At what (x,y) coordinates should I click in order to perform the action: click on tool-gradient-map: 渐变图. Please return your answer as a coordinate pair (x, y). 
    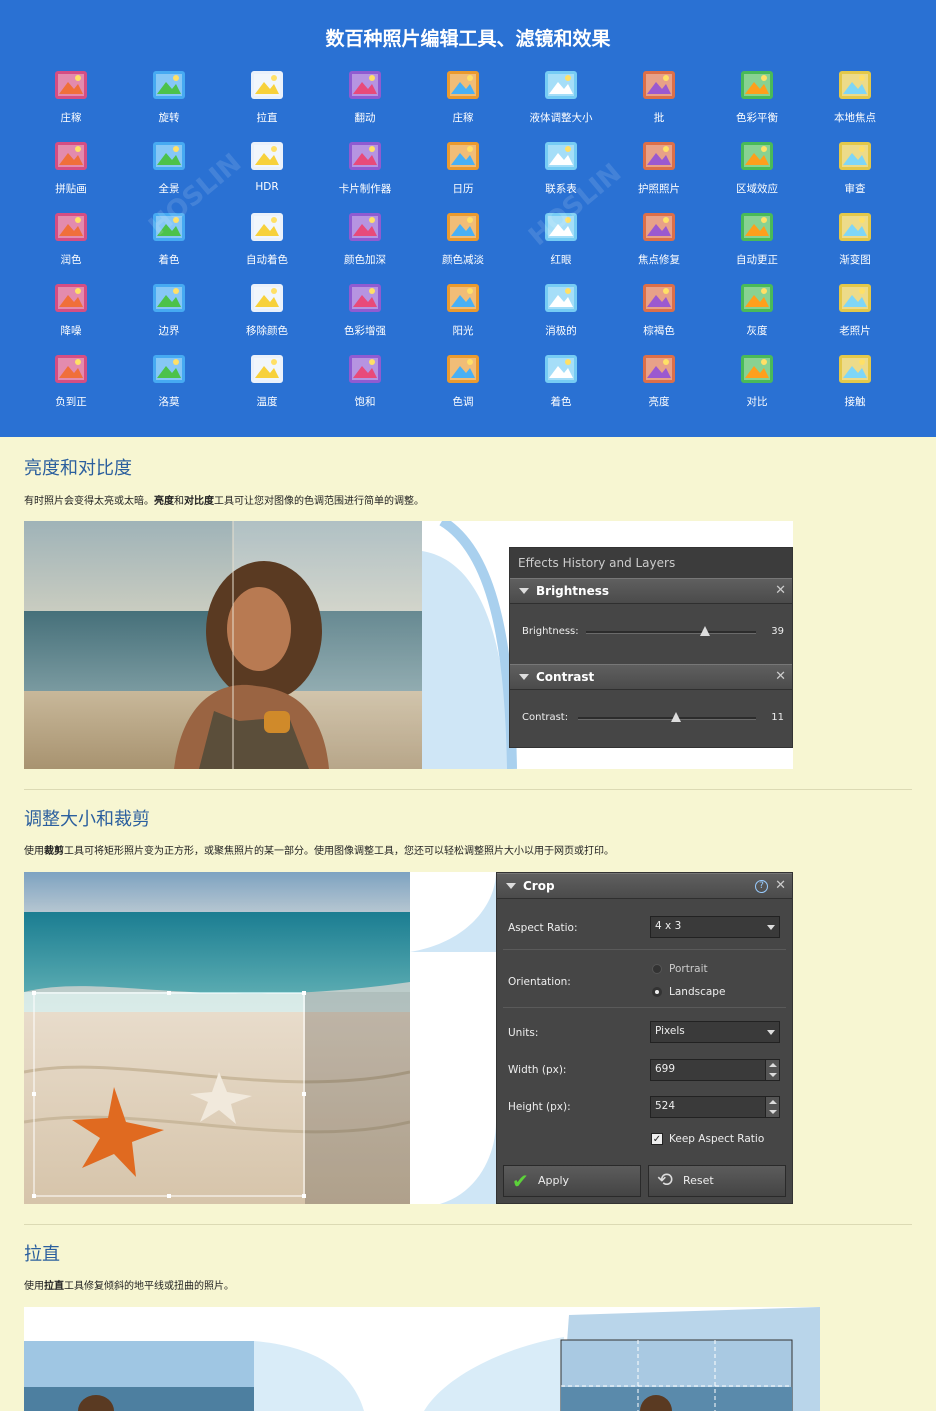
    Looking at the image, I should click on (855, 241).